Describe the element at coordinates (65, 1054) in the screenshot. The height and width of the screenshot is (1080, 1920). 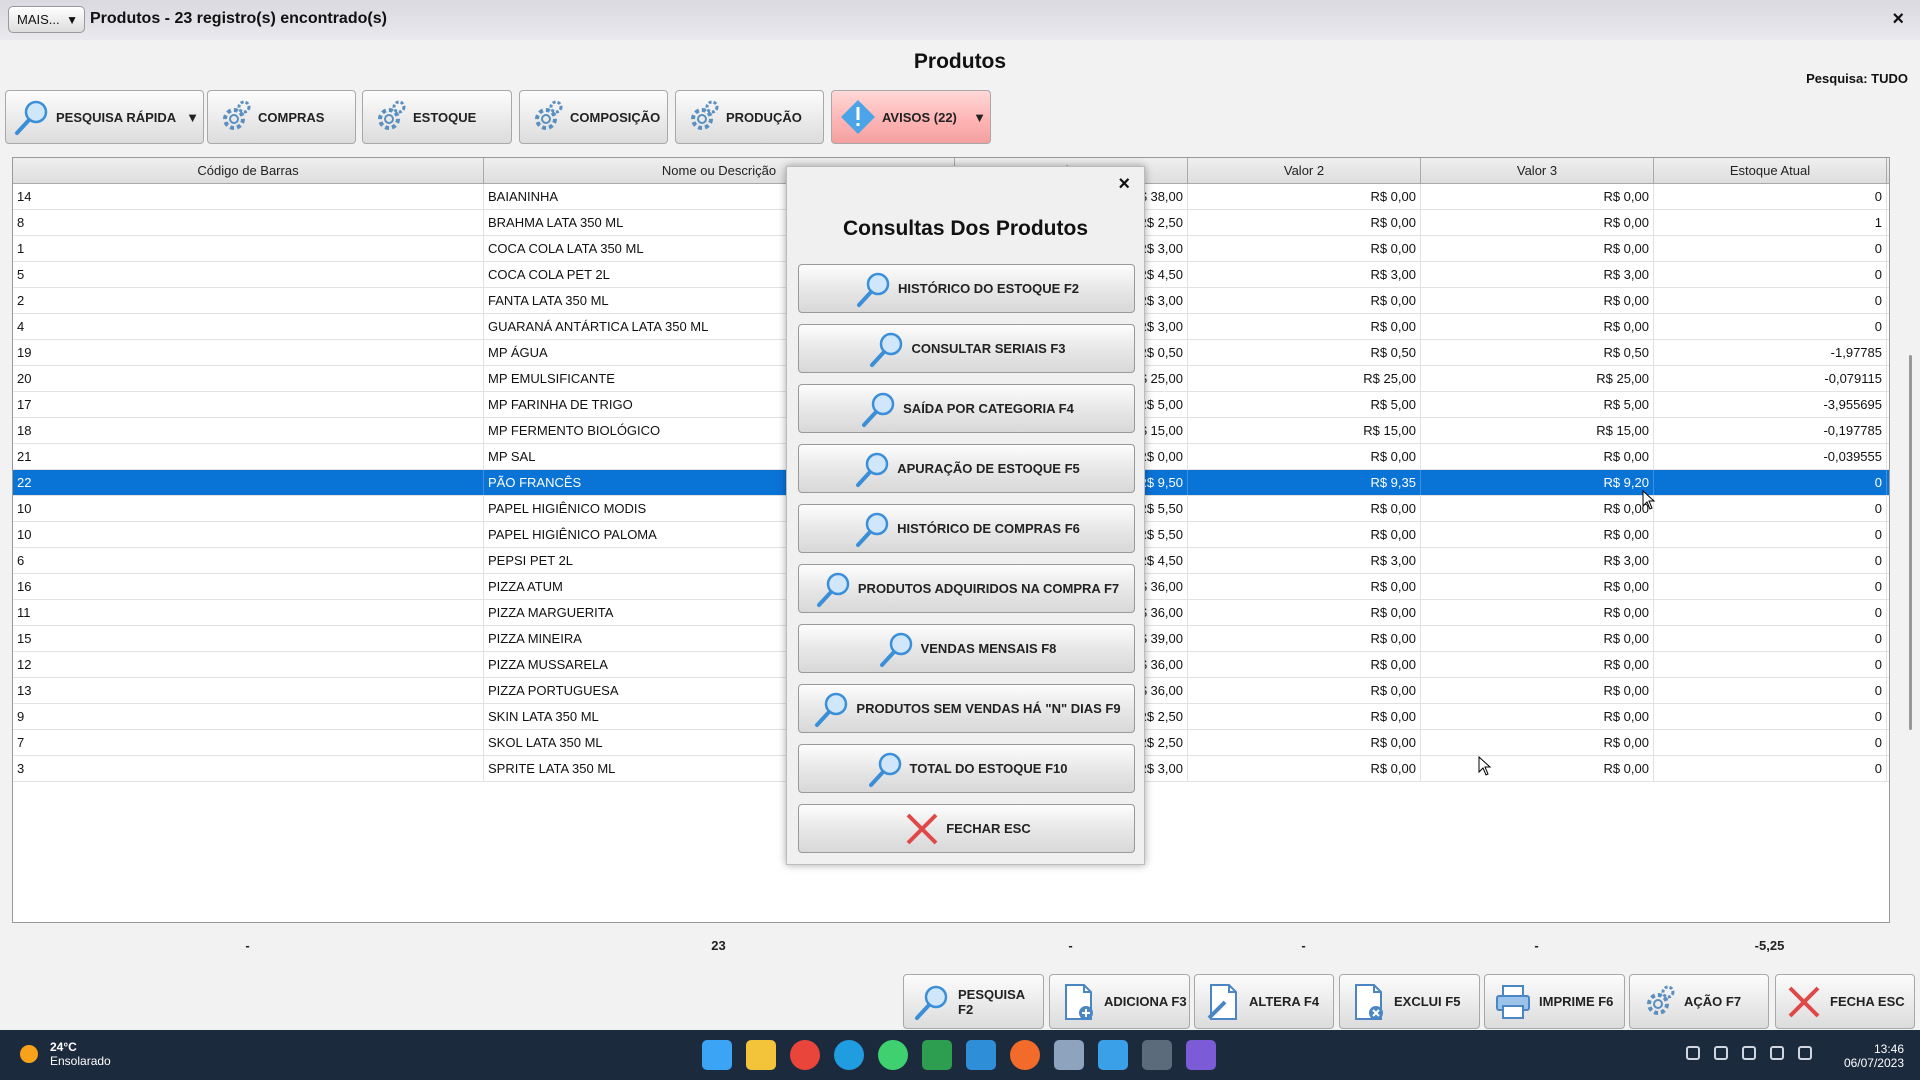
I see `weather-widget: 24°C Ensolarado` at that location.